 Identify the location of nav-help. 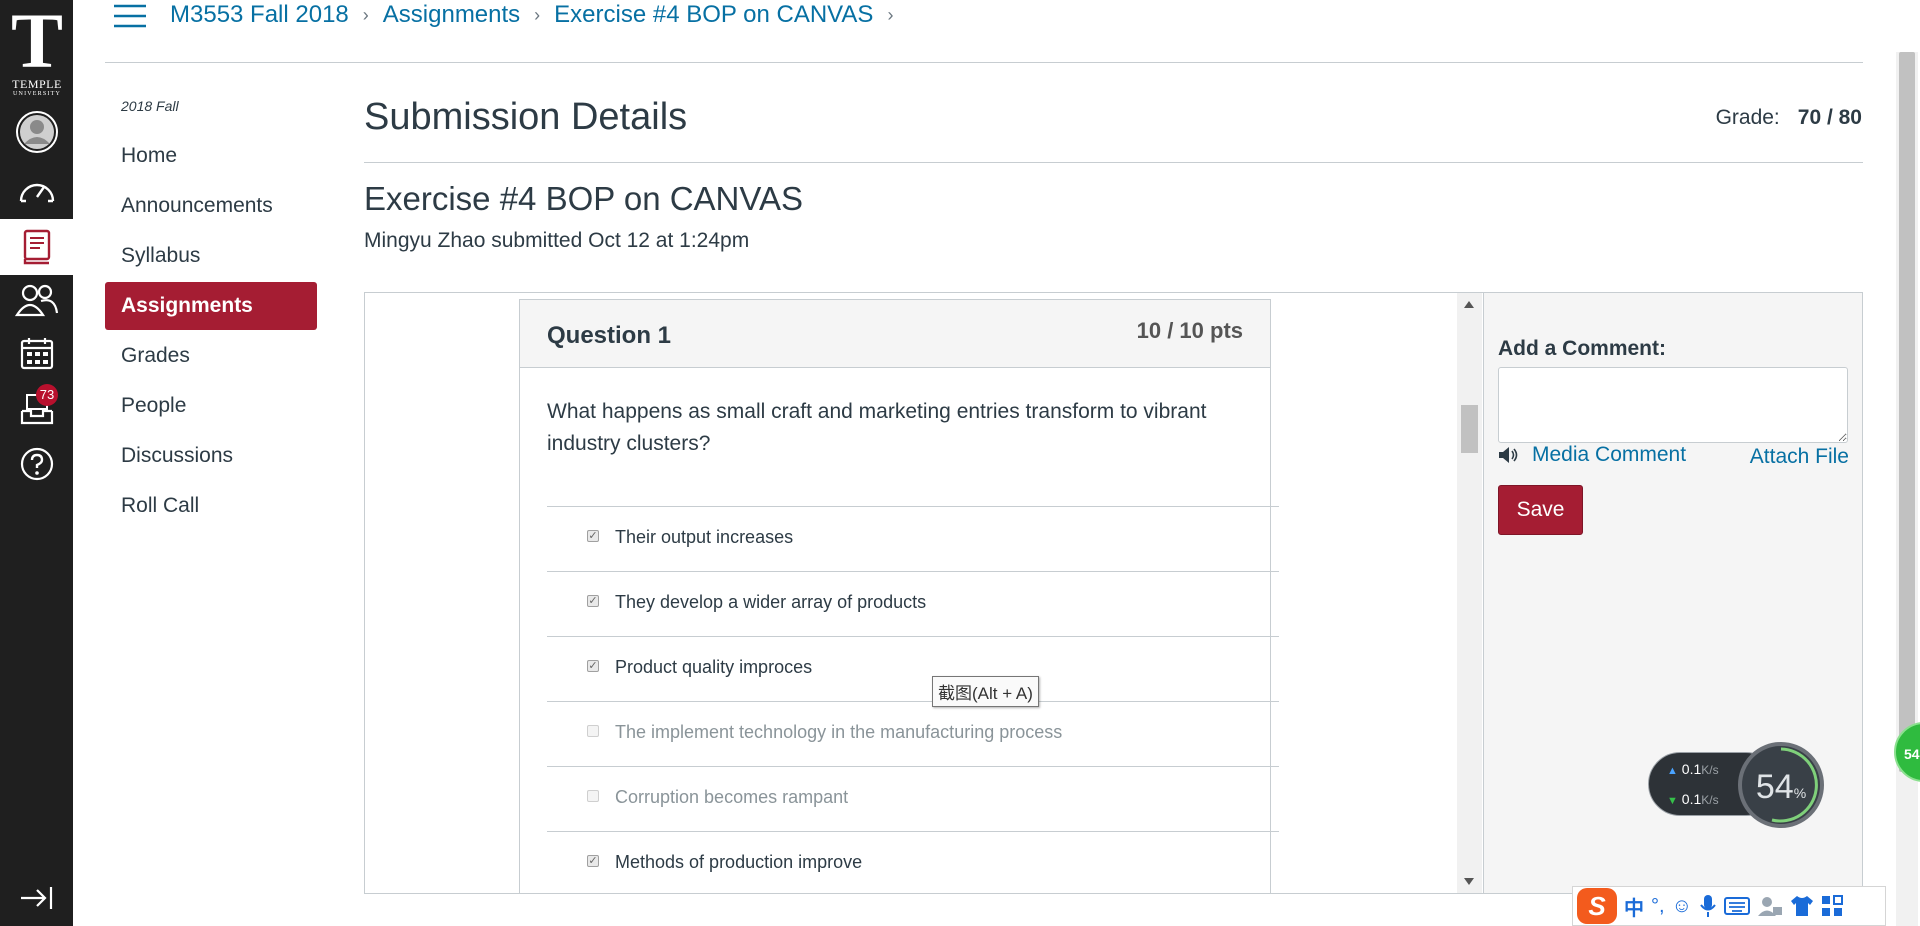
(36, 464).